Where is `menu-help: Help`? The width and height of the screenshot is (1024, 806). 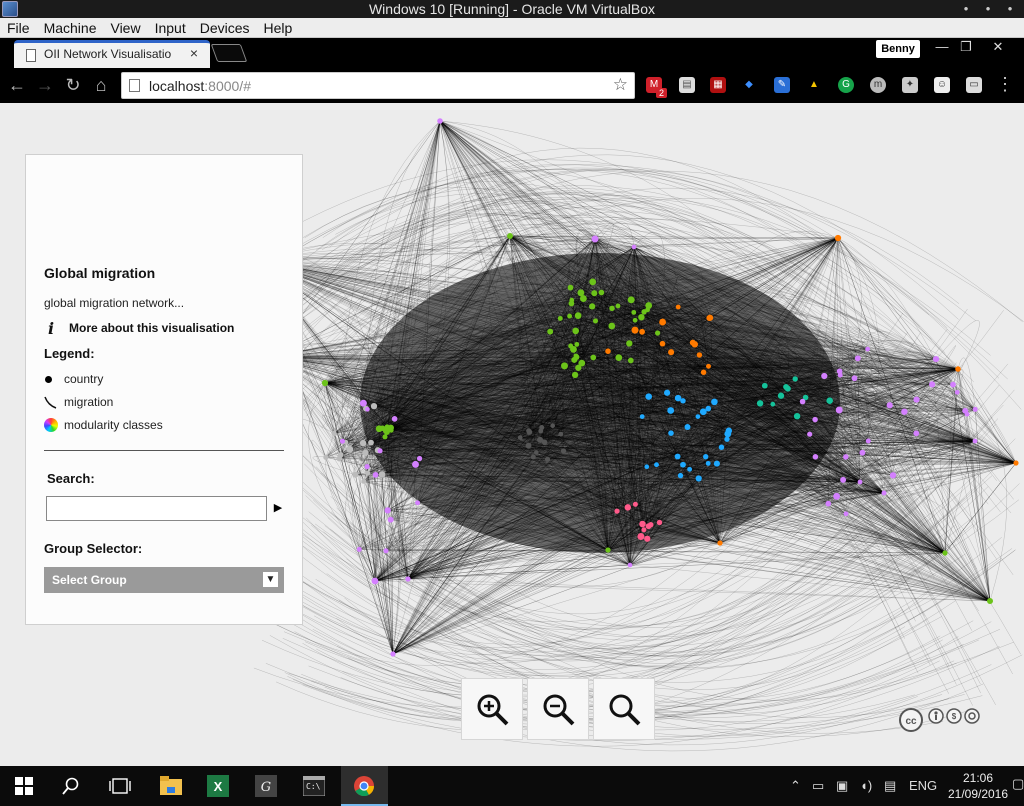 menu-help: Help is located at coordinates (278, 27).